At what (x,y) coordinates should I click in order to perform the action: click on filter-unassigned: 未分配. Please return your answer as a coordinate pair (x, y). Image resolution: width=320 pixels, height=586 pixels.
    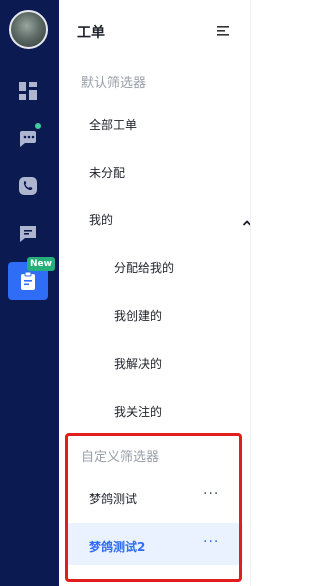
    Looking at the image, I should click on (107, 172).